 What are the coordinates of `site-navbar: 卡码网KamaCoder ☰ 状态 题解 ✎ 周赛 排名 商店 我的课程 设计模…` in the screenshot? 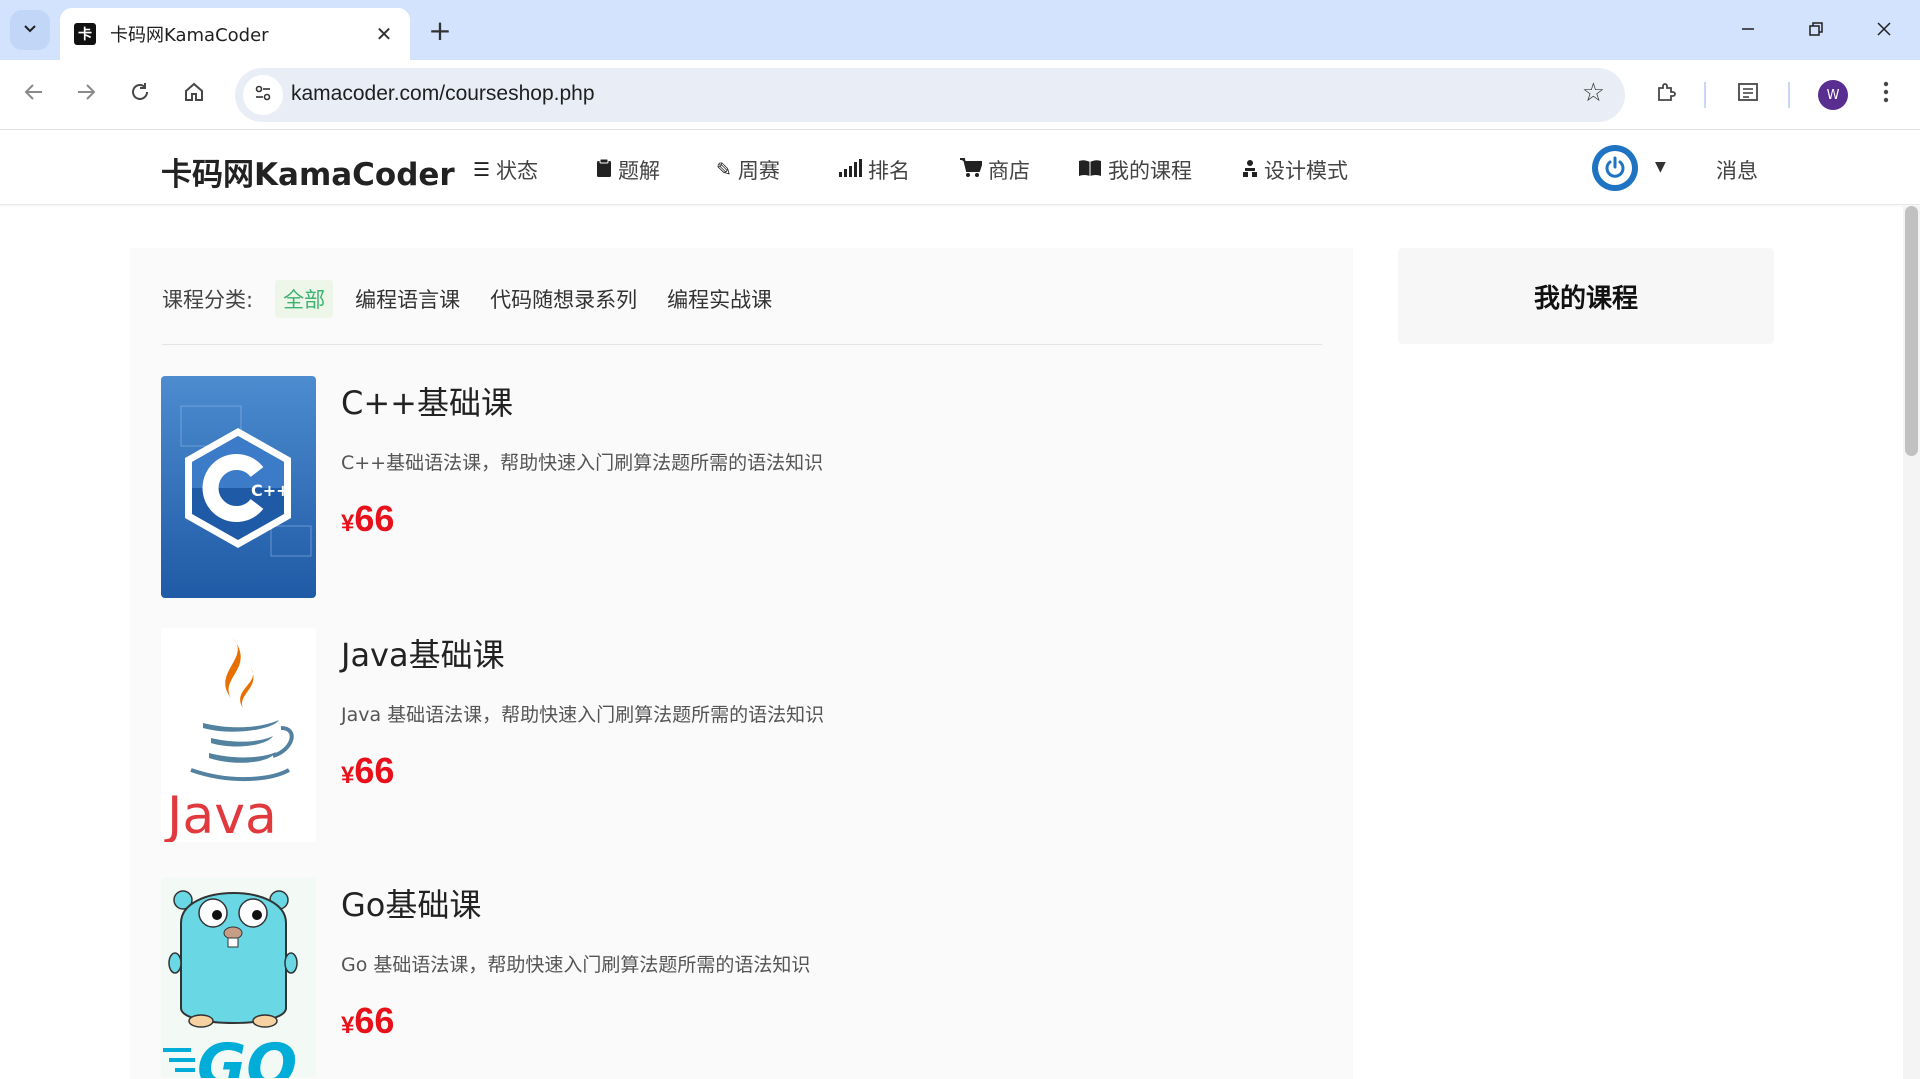 It's located at (960, 168).